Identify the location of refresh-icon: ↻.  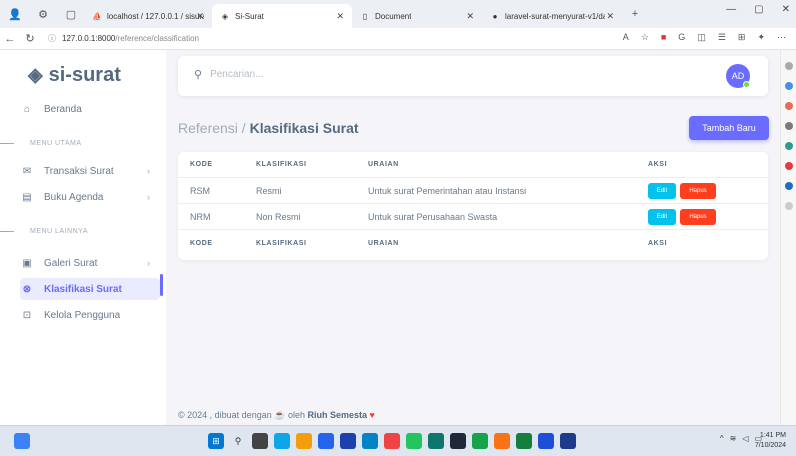
(30, 38).